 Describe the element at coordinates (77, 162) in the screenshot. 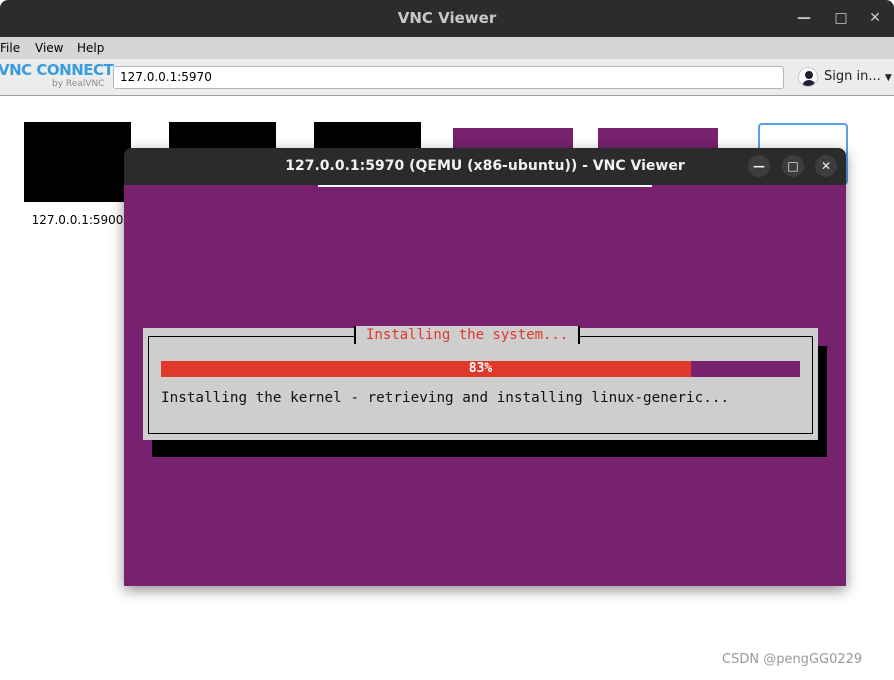

I see `connection-thumbnail` at that location.